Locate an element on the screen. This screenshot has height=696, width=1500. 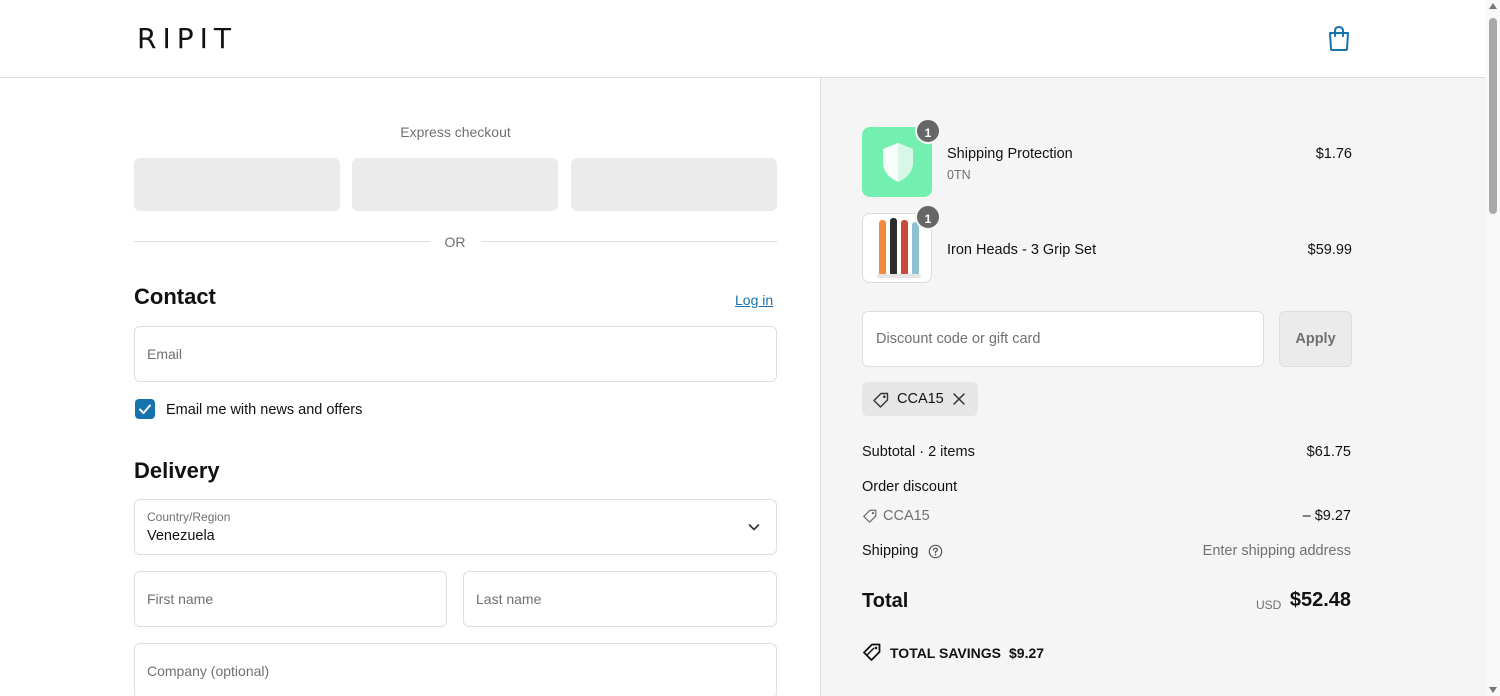
divider-left is located at coordinates (282, 241).